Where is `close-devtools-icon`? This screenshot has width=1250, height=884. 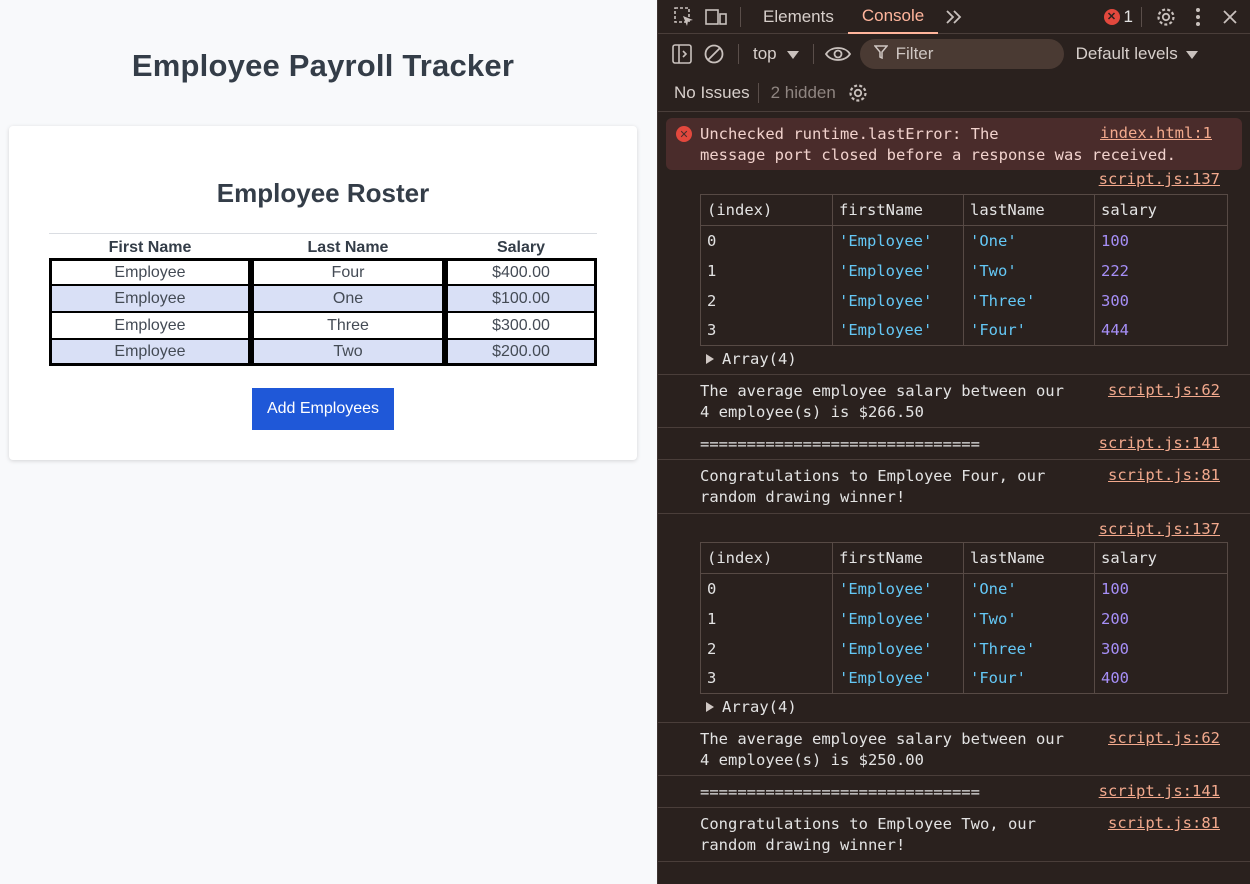
close-devtools-icon is located at coordinates (1230, 17).